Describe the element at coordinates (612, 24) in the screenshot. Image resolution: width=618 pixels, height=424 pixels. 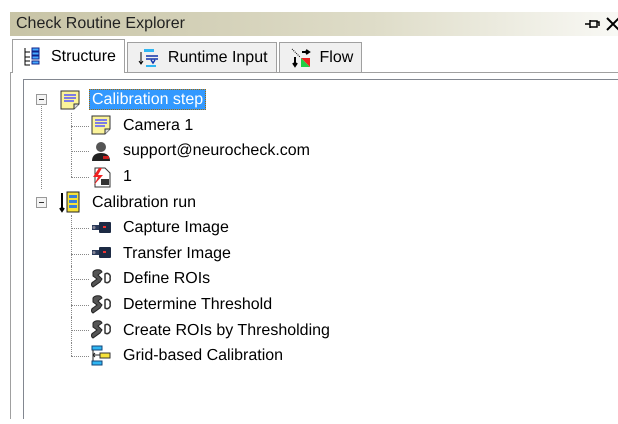
I see `close-icon` at that location.